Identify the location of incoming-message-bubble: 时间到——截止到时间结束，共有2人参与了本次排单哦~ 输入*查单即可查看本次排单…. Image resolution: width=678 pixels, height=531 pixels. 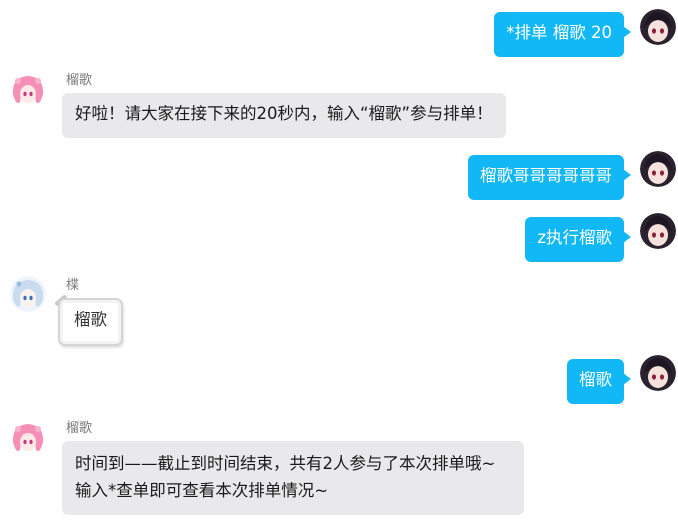
(293, 478).